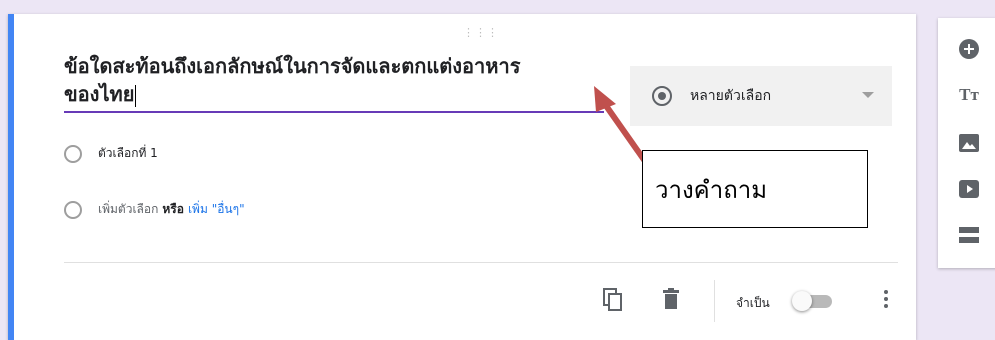 The width and height of the screenshot is (995, 340). I want to click on required-label: จำเป็น, so click(753, 303).